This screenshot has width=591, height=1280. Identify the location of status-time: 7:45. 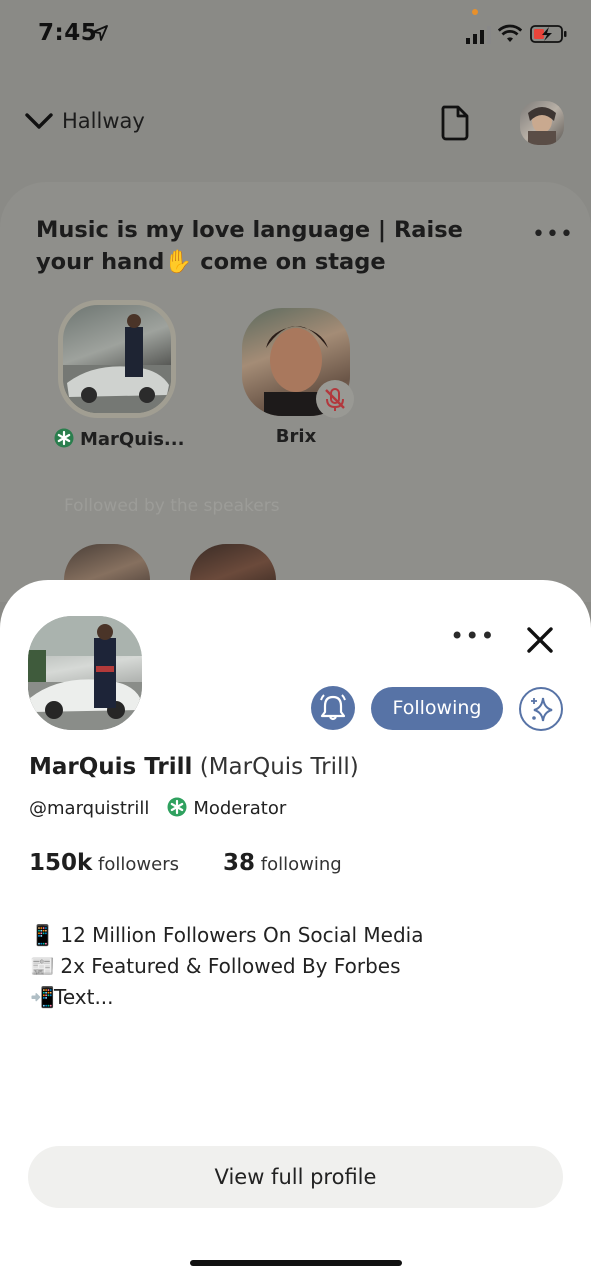
(68, 33).